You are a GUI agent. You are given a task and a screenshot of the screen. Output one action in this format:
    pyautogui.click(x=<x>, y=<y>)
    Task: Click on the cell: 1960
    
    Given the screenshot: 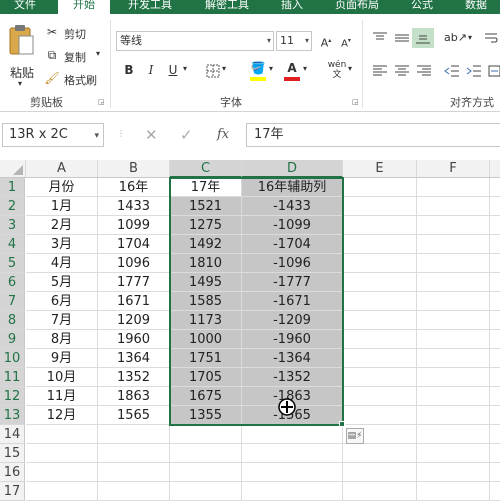 What is the action you would take?
    pyautogui.click(x=134, y=339)
    